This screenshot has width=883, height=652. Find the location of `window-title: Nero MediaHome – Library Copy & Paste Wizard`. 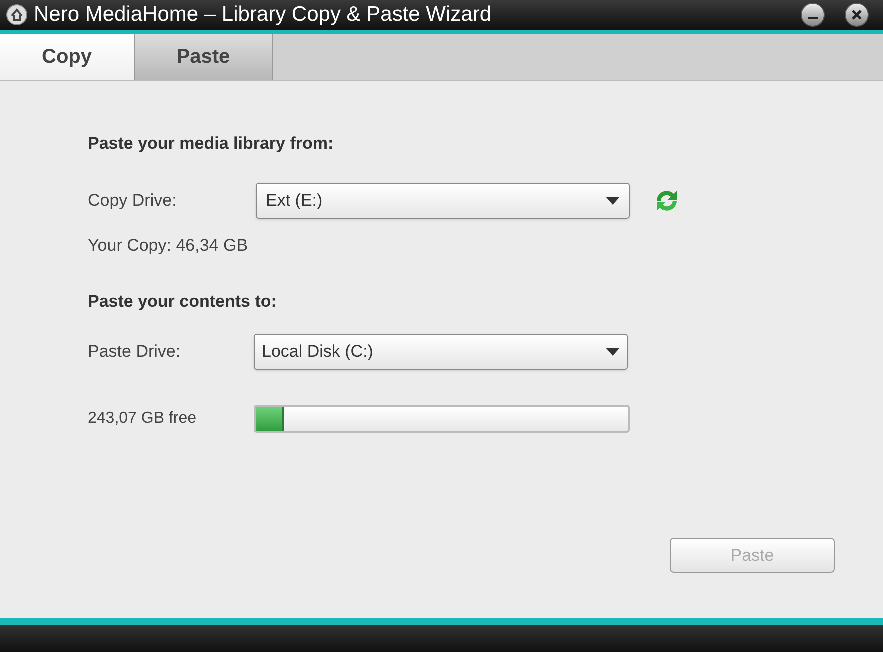

window-title: Nero MediaHome – Library Copy & Paste Wizard is located at coordinates (263, 15).